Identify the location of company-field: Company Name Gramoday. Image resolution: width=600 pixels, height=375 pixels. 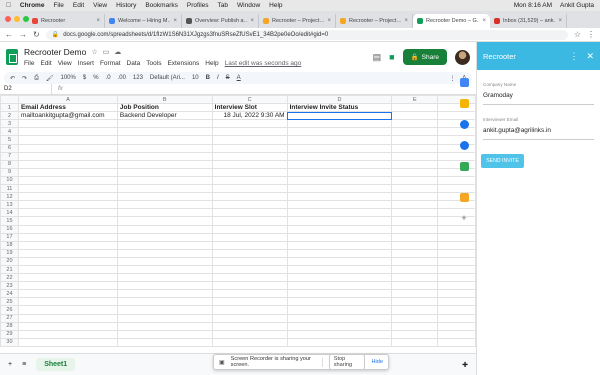
(538, 93).